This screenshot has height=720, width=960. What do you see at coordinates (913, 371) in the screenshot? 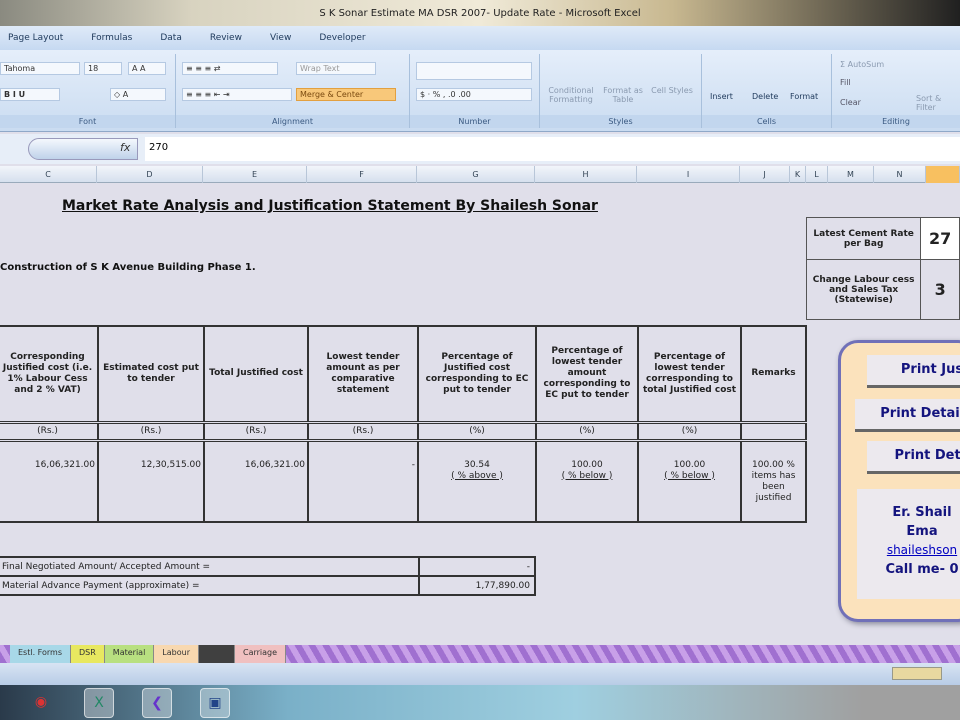
I see `print-justification-button: Print Jus` at bounding box center [913, 371].